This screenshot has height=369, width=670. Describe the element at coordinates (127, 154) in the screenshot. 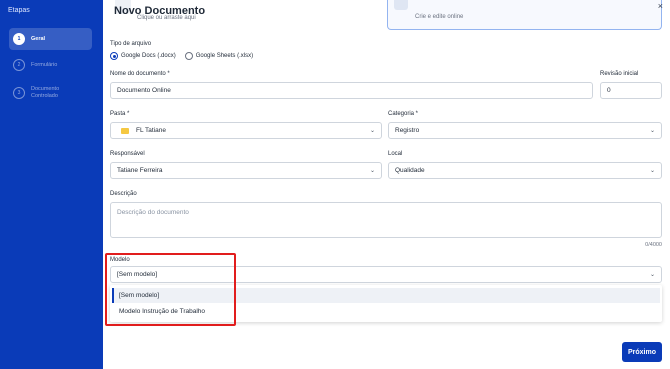

I see `responsible-label: Responsável` at that location.